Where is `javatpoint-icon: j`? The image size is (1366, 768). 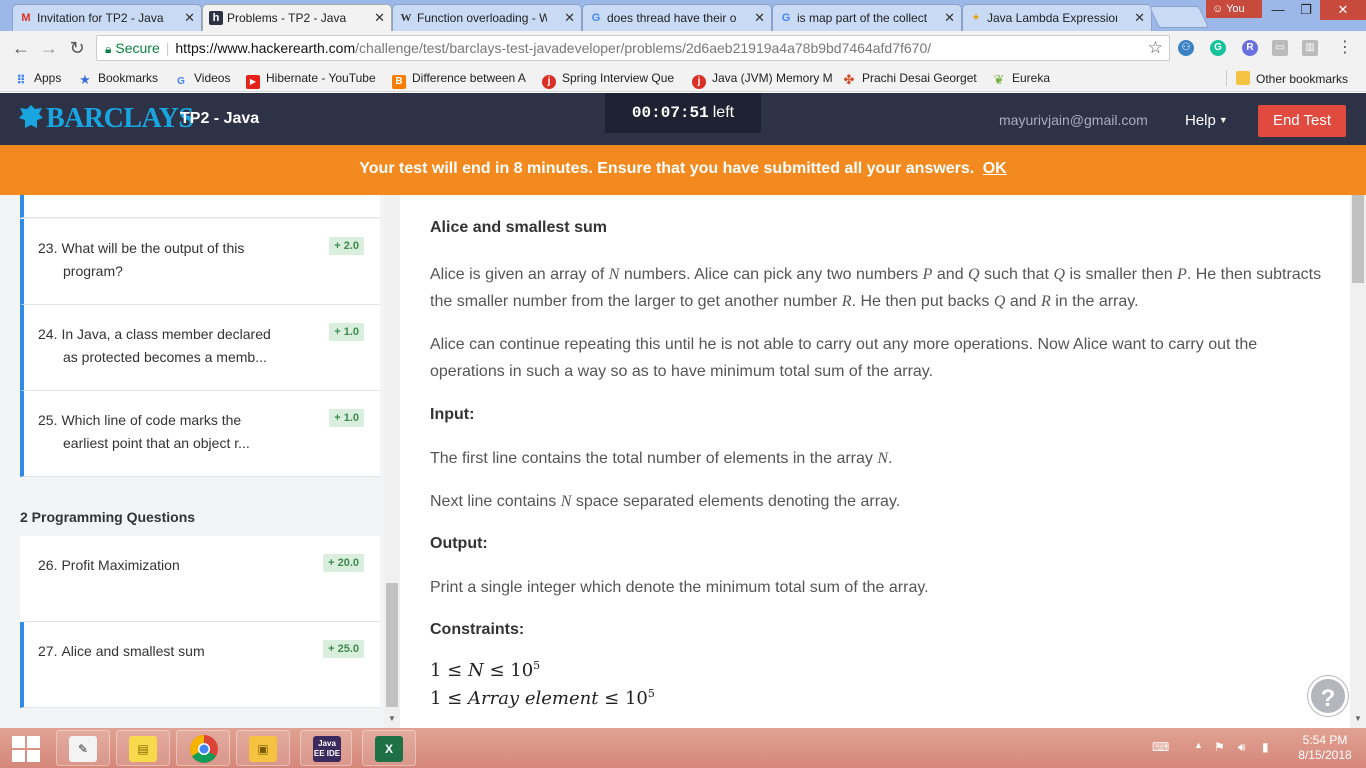 javatpoint-icon: j is located at coordinates (699, 82).